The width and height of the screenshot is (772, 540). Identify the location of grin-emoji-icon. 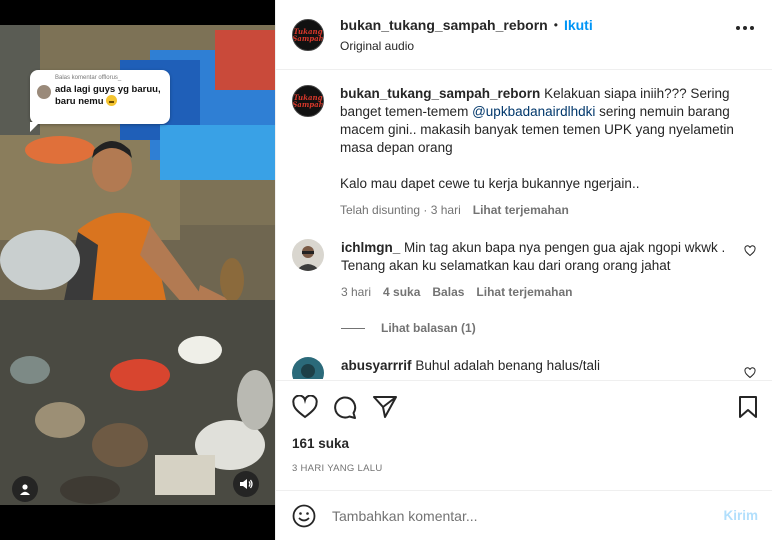
(111, 100).